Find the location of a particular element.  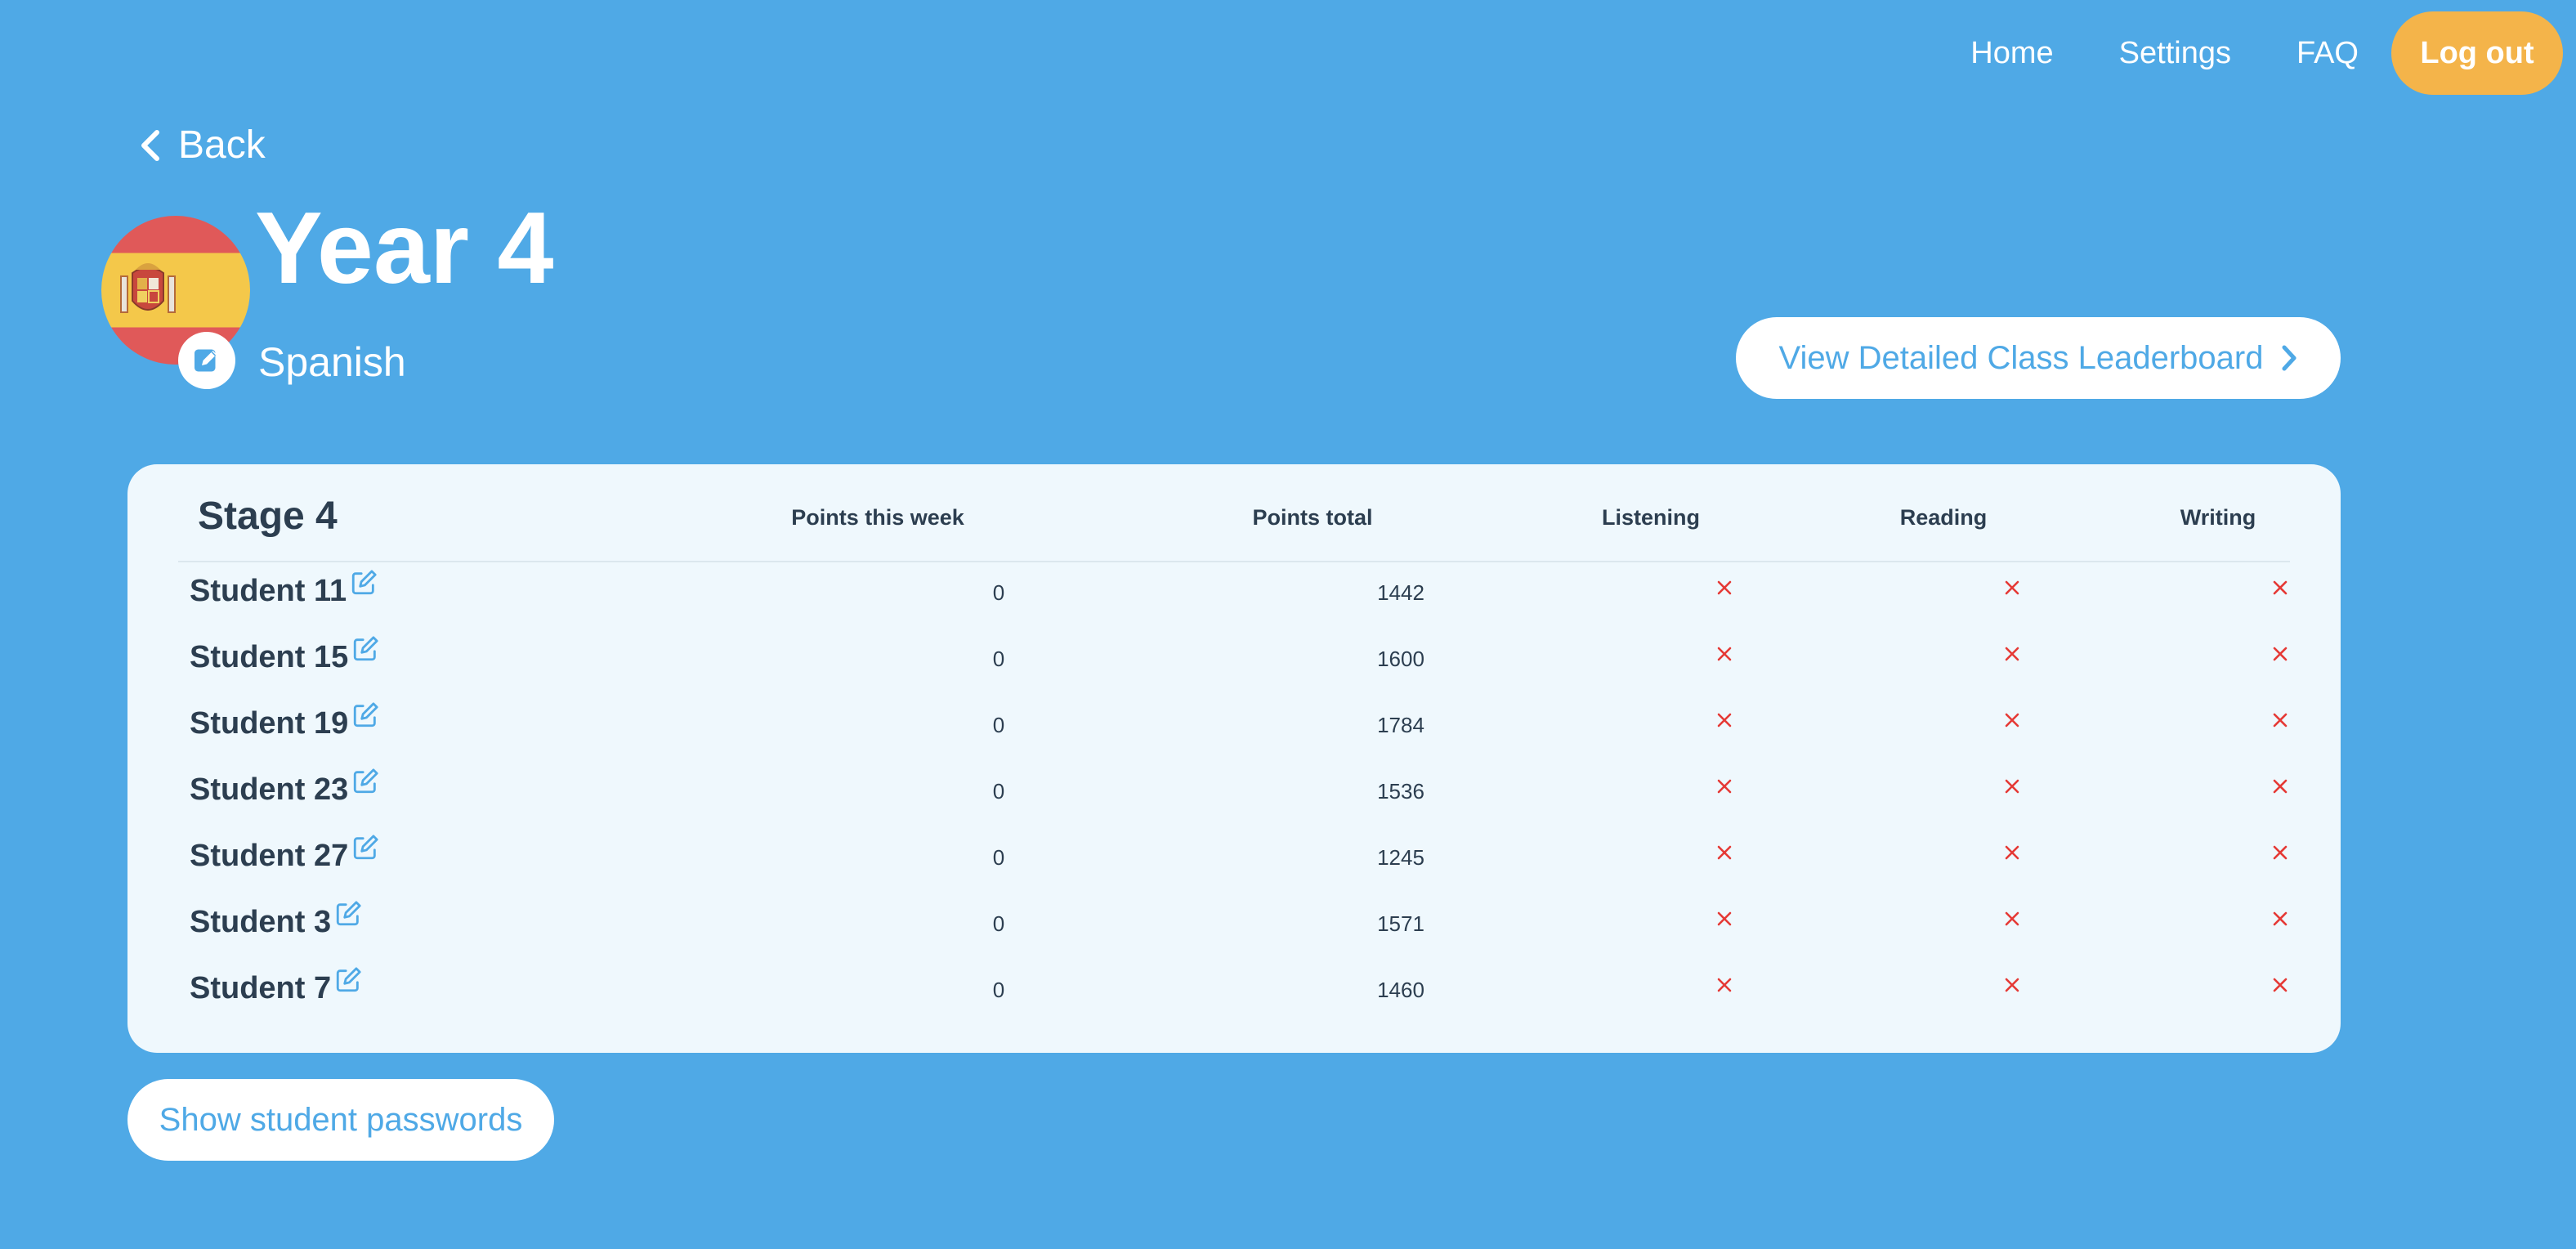

table-row: Student 7 0 1460 is located at coordinates (1234, 993).